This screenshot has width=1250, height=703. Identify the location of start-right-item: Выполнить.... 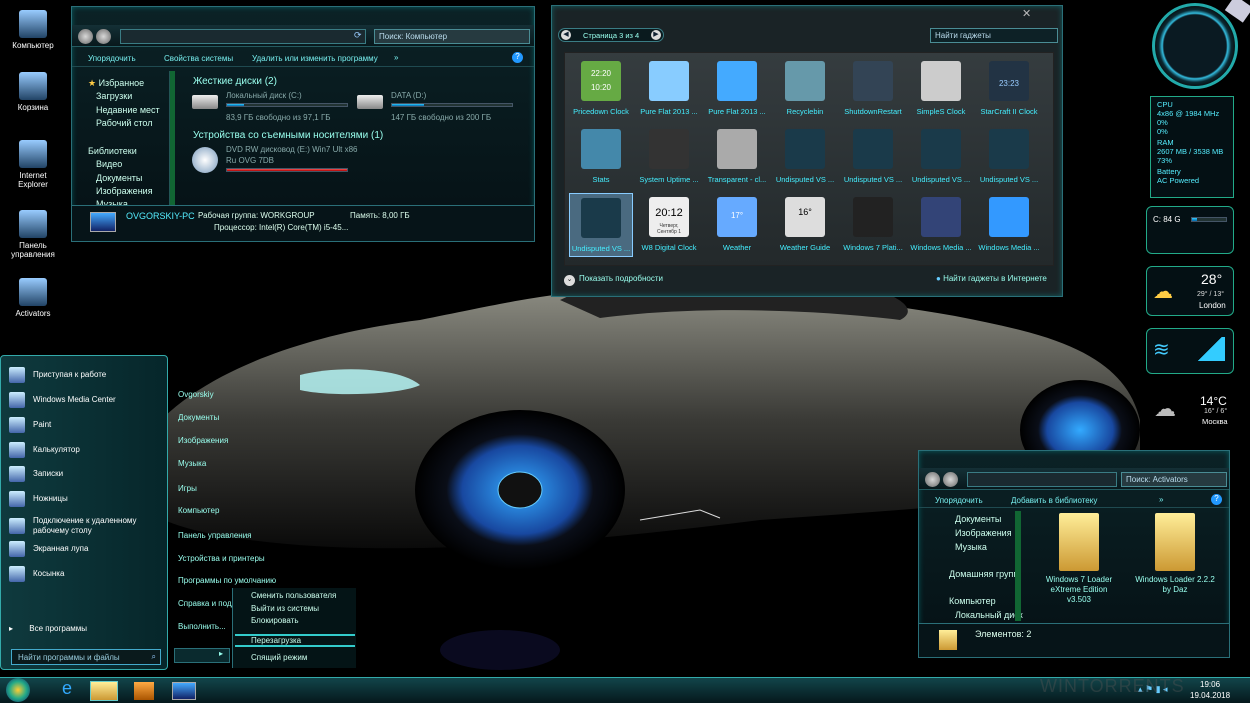
(202, 626).